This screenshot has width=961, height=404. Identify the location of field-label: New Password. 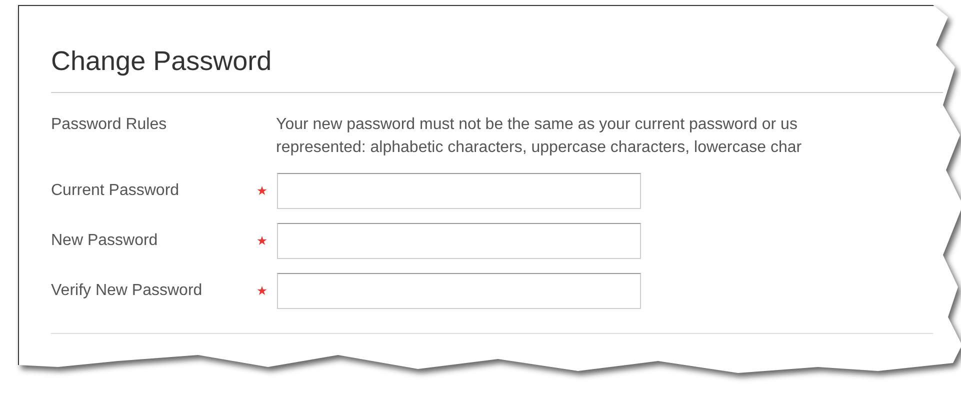
(105, 241).